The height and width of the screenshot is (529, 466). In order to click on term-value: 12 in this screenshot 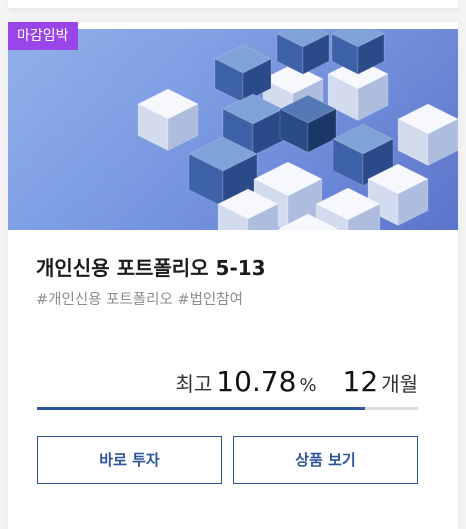, I will do `click(360, 381)`.